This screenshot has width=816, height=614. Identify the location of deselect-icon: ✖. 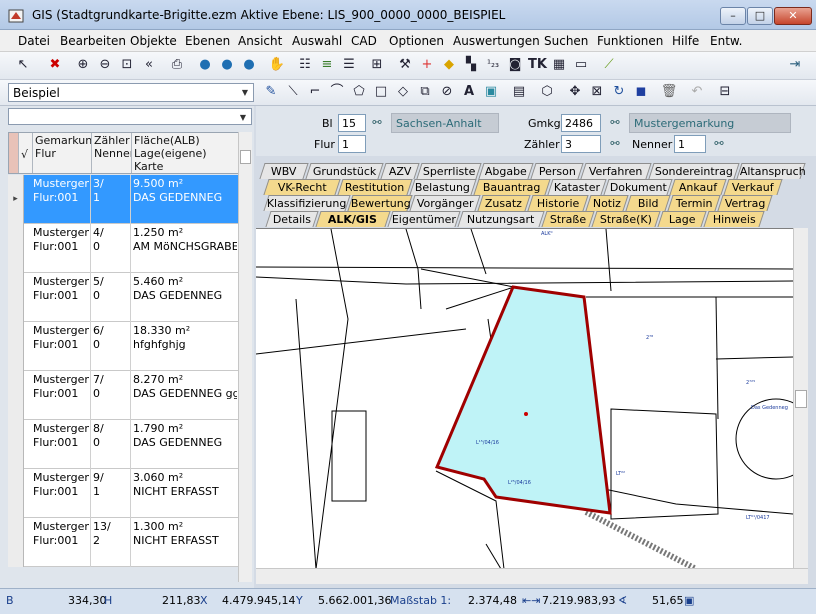
(55, 65).